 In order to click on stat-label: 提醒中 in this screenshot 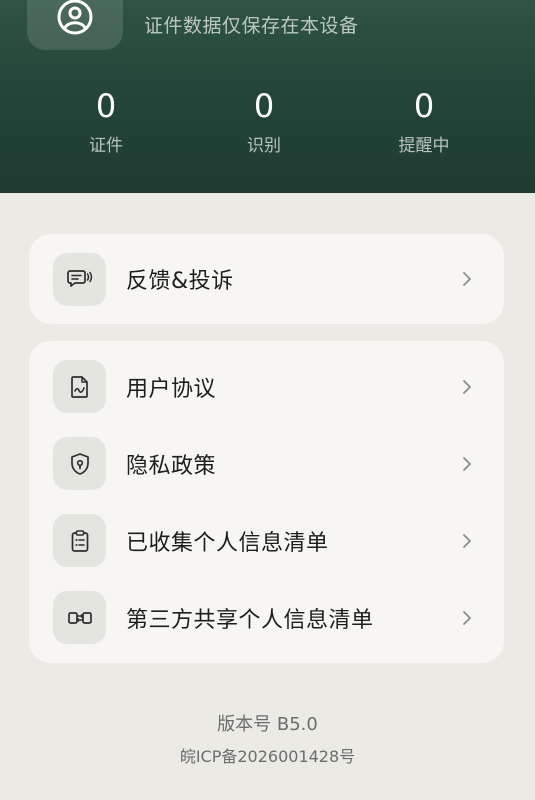, I will do `click(424, 146)`.